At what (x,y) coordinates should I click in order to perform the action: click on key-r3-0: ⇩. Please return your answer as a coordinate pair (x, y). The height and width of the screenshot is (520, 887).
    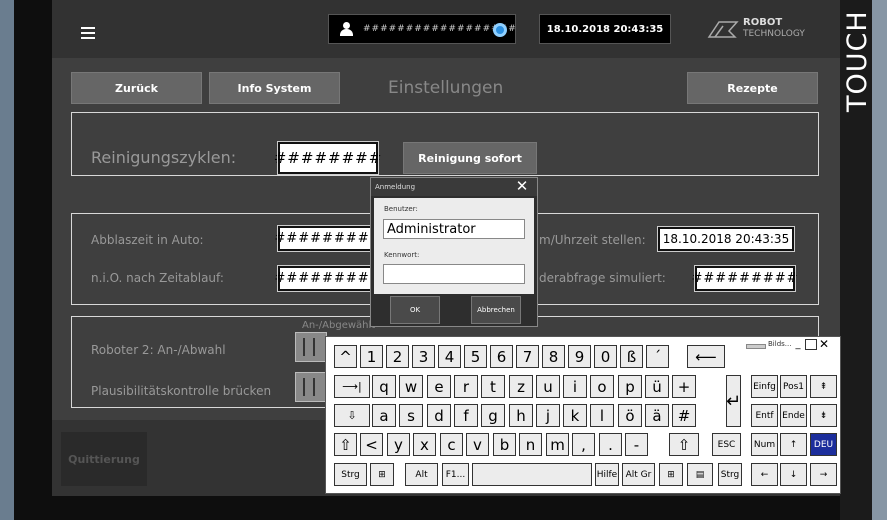
    Looking at the image, I should click on (352, 415).